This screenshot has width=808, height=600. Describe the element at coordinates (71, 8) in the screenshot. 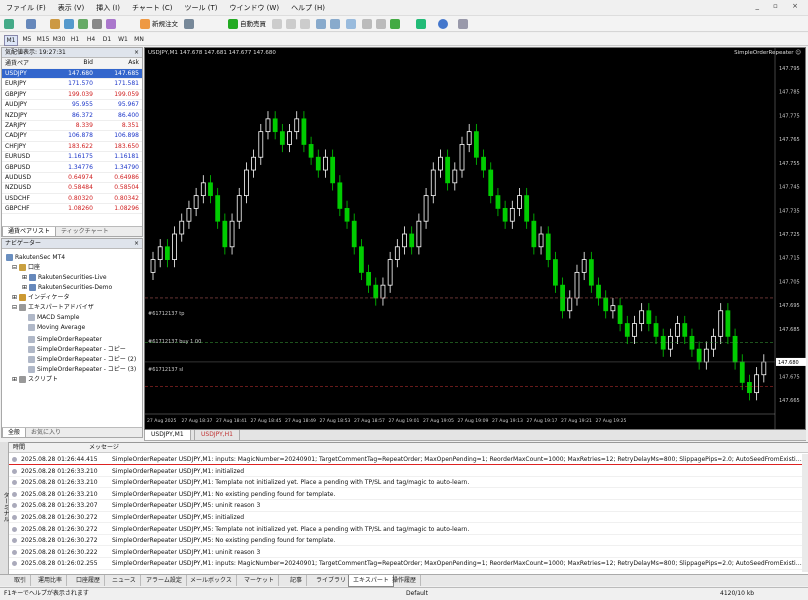

I see `menu-view: 表示 (V)` at that location.